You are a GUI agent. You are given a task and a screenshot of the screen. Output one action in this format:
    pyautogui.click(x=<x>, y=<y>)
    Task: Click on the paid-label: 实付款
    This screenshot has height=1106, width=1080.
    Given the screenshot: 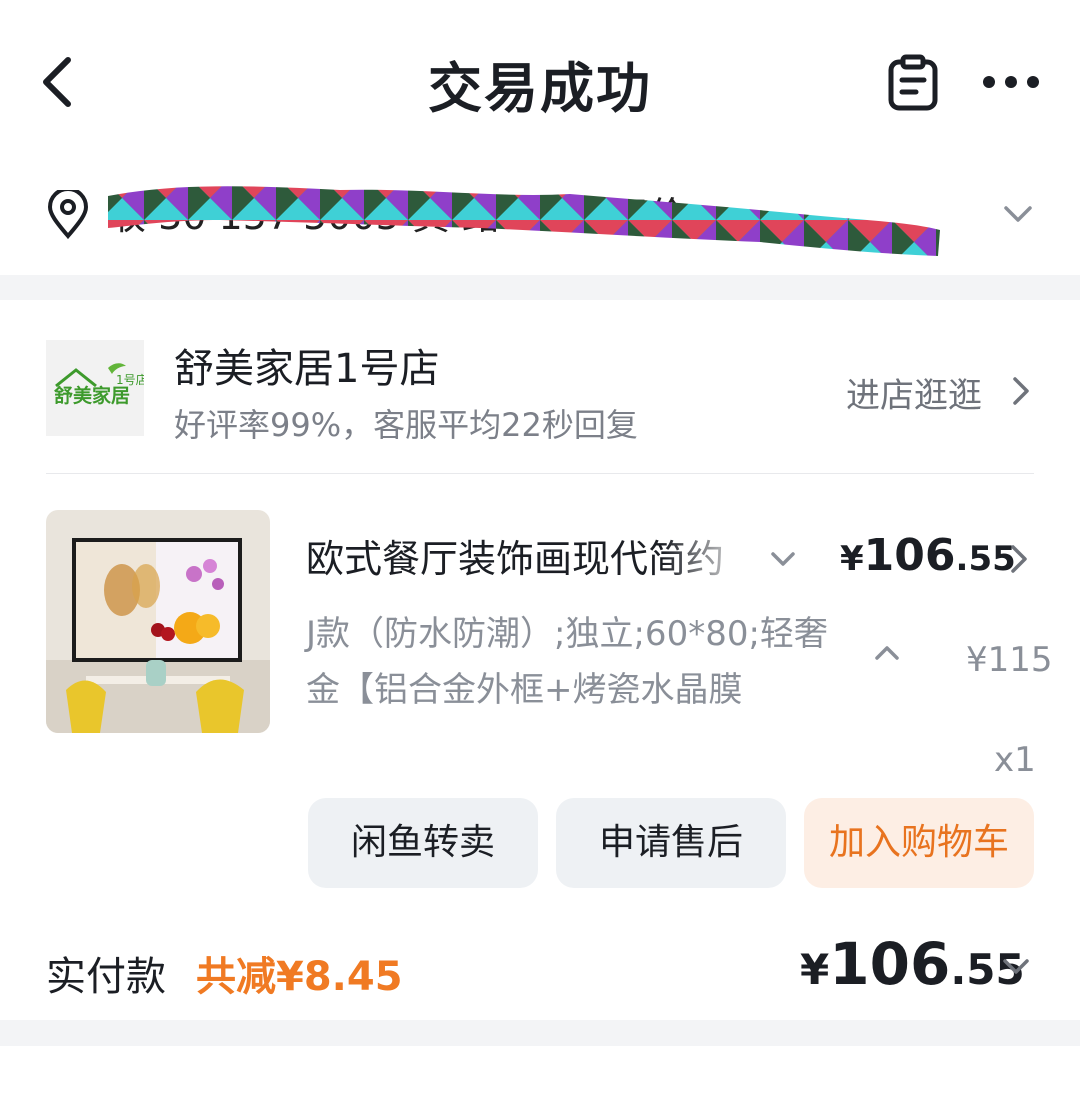 What is the action you would take?
    pyautogui.click(x=106, y=977)
    